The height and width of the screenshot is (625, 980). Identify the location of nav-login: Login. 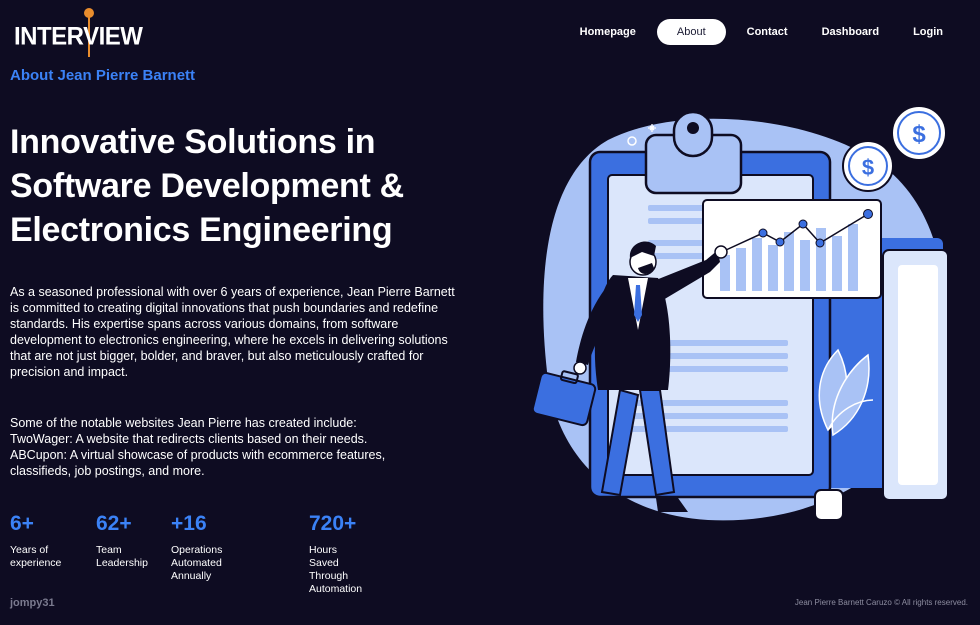
(928, 32).